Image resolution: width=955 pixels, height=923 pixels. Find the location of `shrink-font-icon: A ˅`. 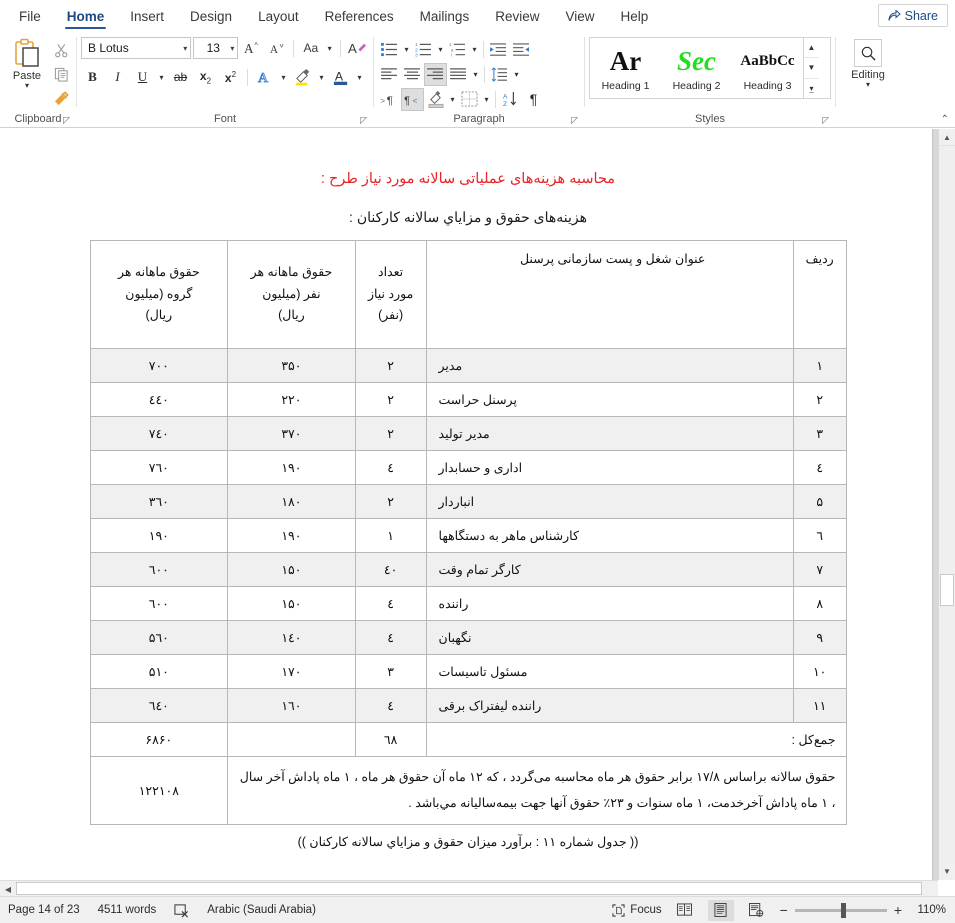

shrink-font-icon: A ˅ is located at coordinates (276, 48).